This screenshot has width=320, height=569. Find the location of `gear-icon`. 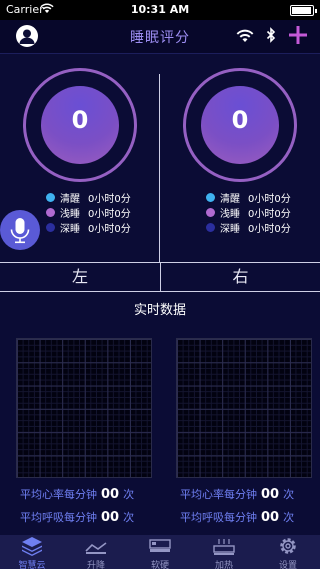

gear-icon is located at coordinates (288, 546).